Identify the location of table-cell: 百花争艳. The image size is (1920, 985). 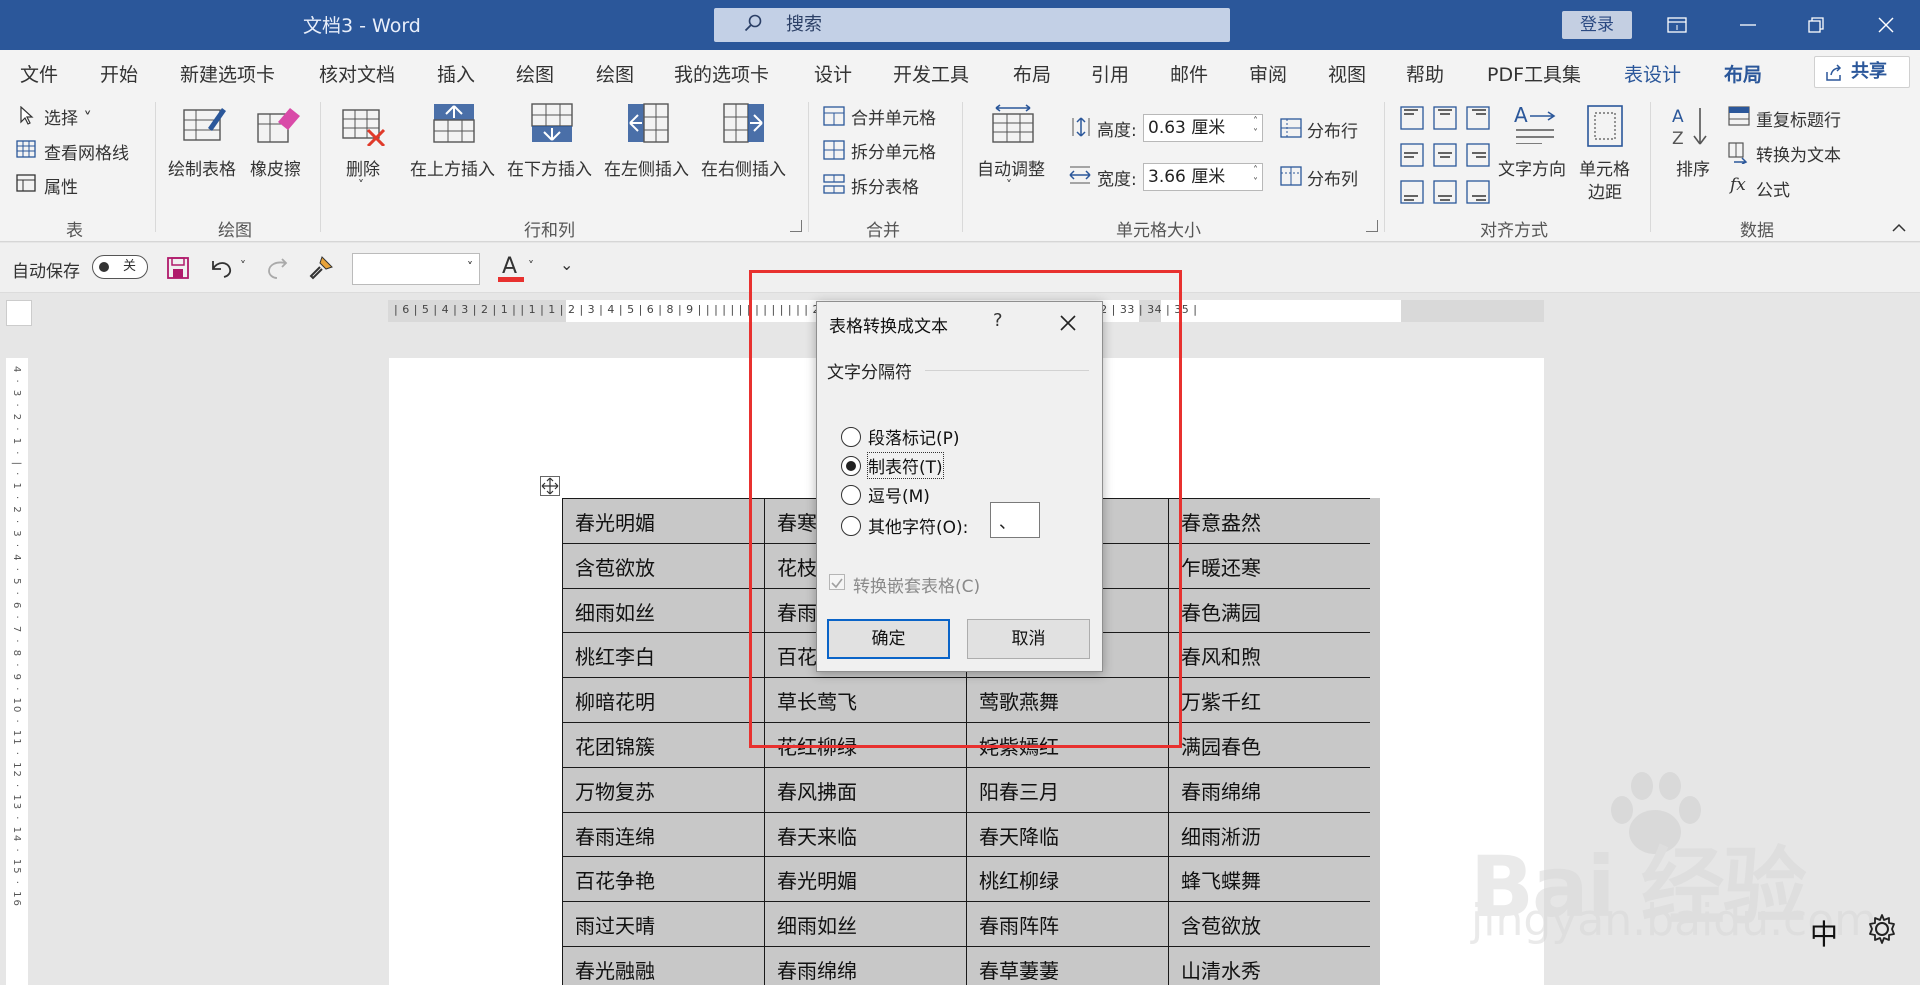
(663, 879).